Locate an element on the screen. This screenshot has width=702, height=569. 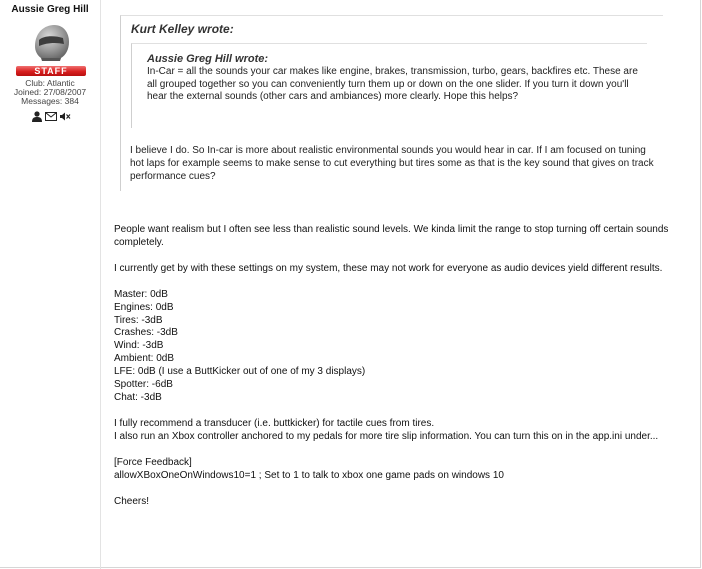
message-icon is located at coordinates (51, 115).